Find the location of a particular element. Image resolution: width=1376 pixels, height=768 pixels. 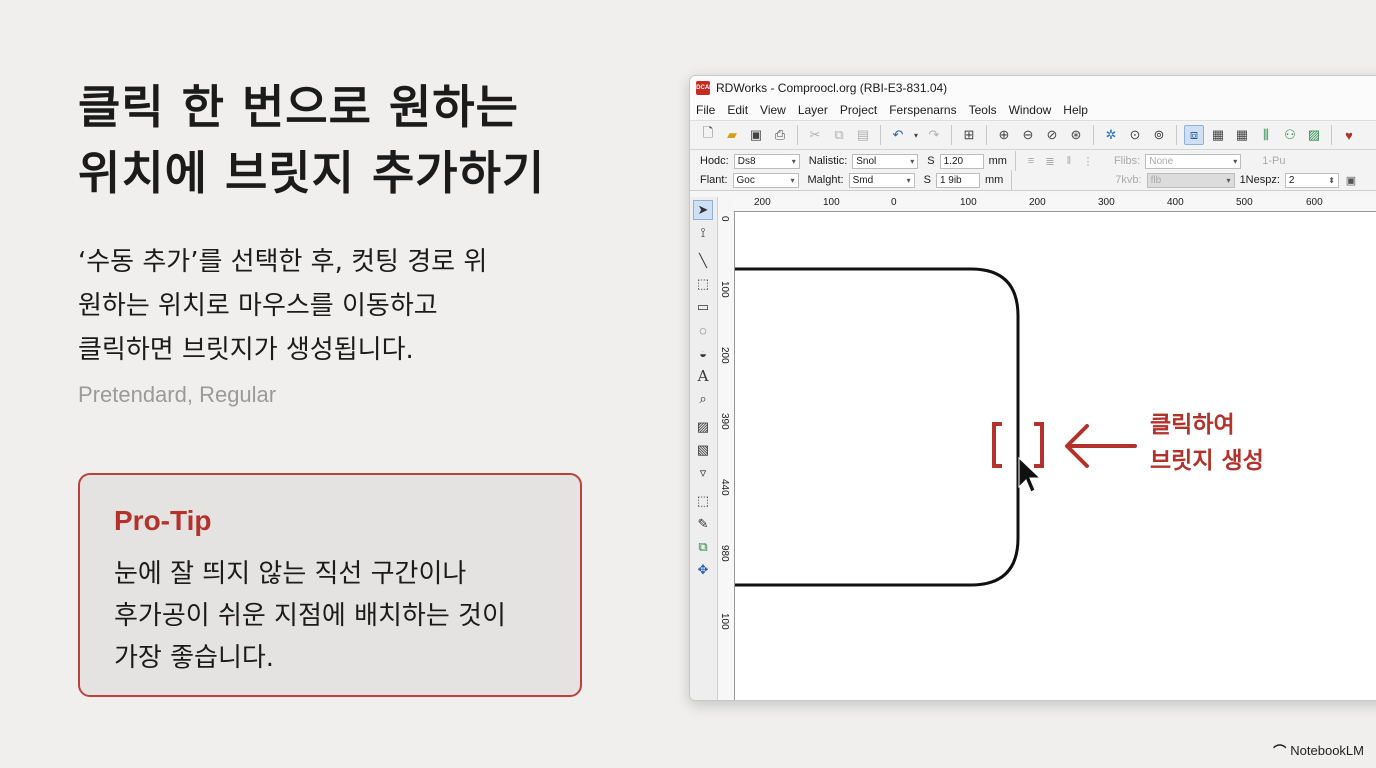

pen-tool-icon: ✎ is located at coordinates (703, 524).